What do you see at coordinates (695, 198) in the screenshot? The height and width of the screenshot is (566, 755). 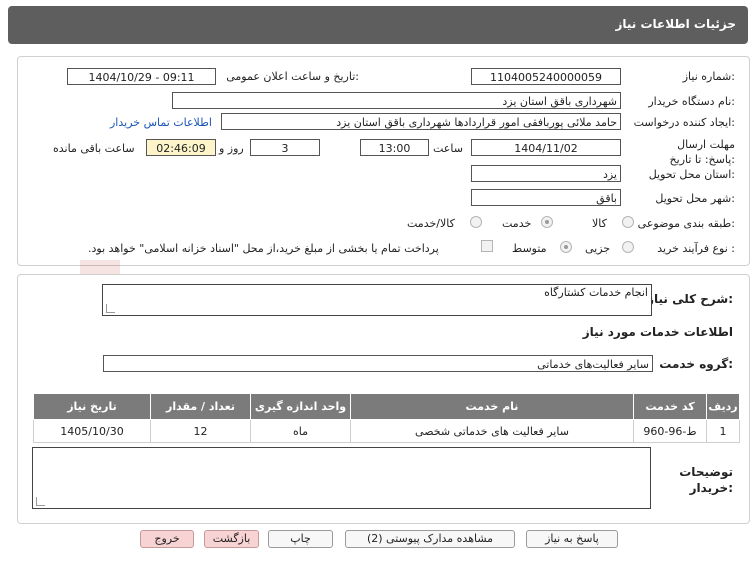 I see `city-label: شهر محل تحویل:` at bounding box center [695, 198].